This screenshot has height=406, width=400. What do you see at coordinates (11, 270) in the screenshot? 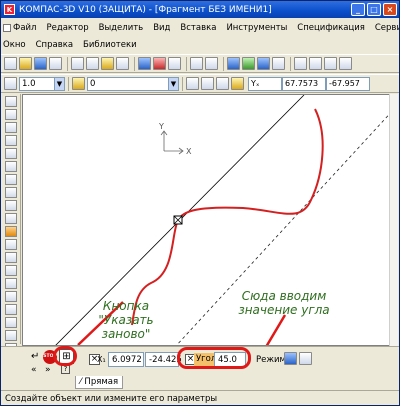
I see `circle-icon` at bounding box center [11, 270].